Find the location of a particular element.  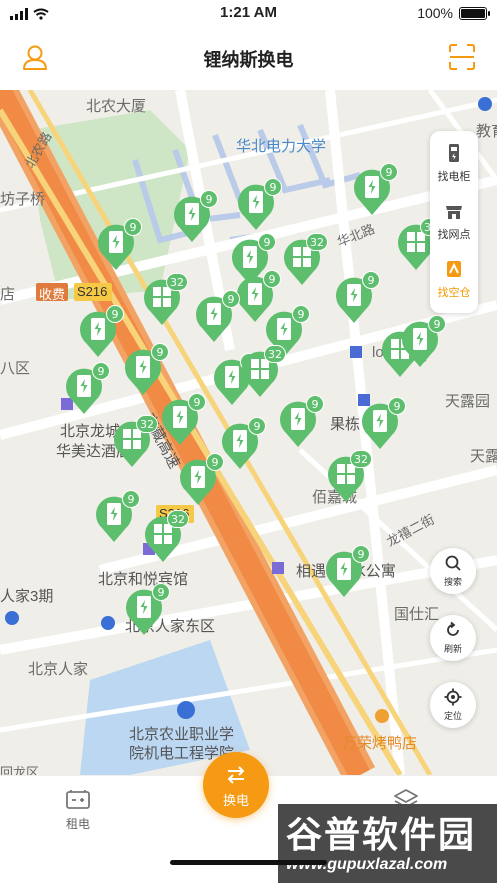

watermark: 谷普软件园 www.gupuxlazal.com is located at coordinates (387, 843).